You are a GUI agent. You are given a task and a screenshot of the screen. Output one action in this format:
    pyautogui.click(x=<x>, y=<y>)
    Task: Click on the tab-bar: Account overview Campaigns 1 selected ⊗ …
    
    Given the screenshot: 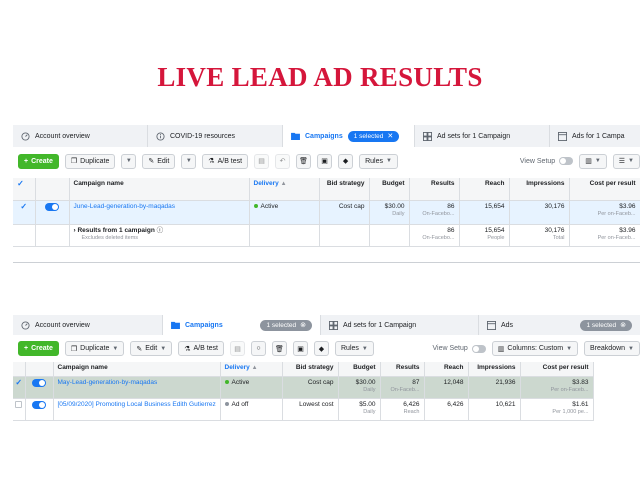 What is the action you would take?
    pyautogui.click(x=326, y=325)
    